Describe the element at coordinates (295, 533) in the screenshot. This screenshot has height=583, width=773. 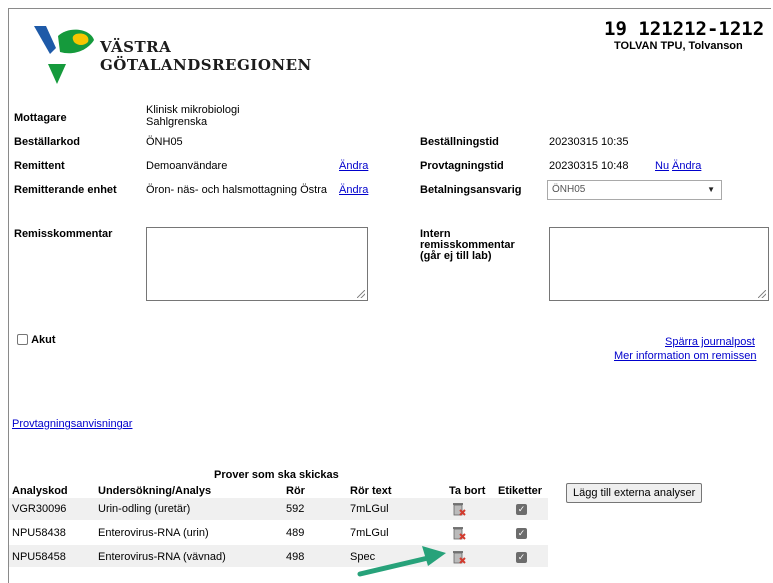
I see `row-ror: 489` at that location.